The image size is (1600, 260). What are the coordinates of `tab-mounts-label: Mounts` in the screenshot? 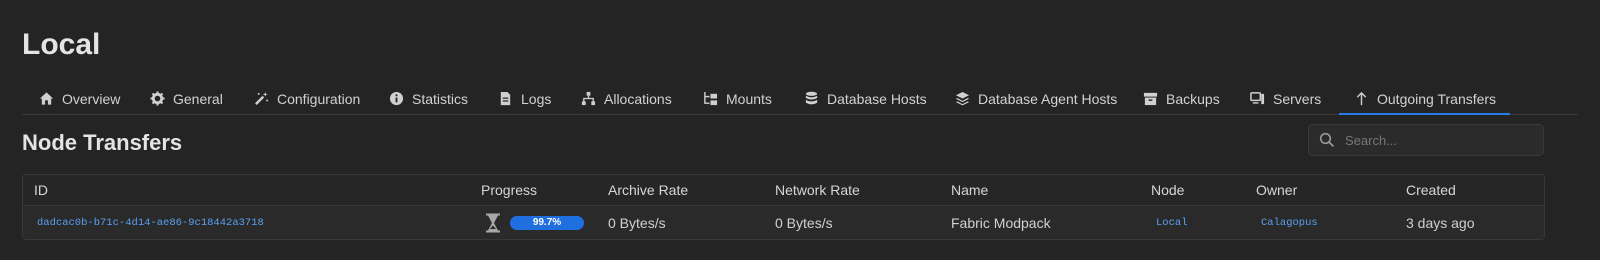 It's located at (749, 98).